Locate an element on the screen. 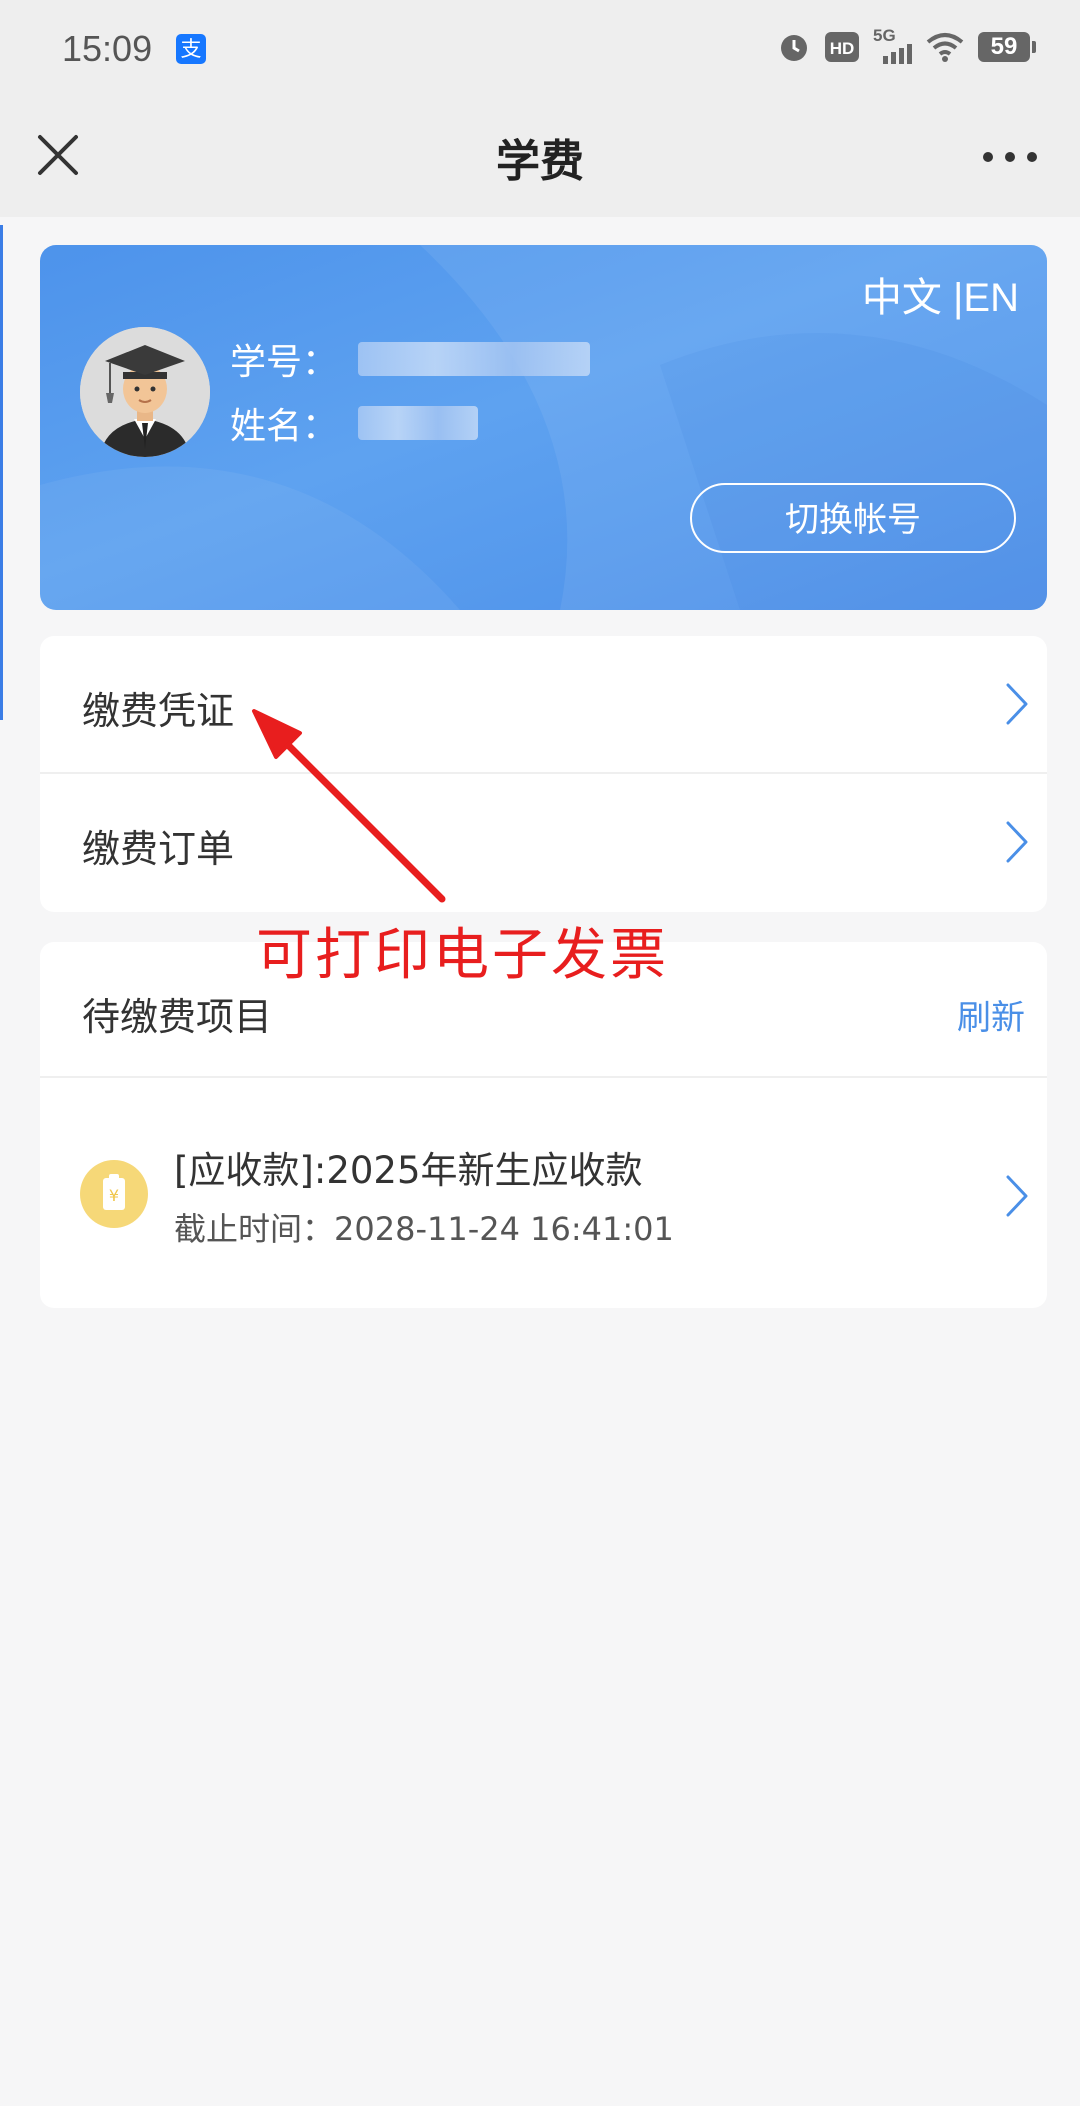  pending-title: 待缴费项目 is located at coordinates (177, 1017).